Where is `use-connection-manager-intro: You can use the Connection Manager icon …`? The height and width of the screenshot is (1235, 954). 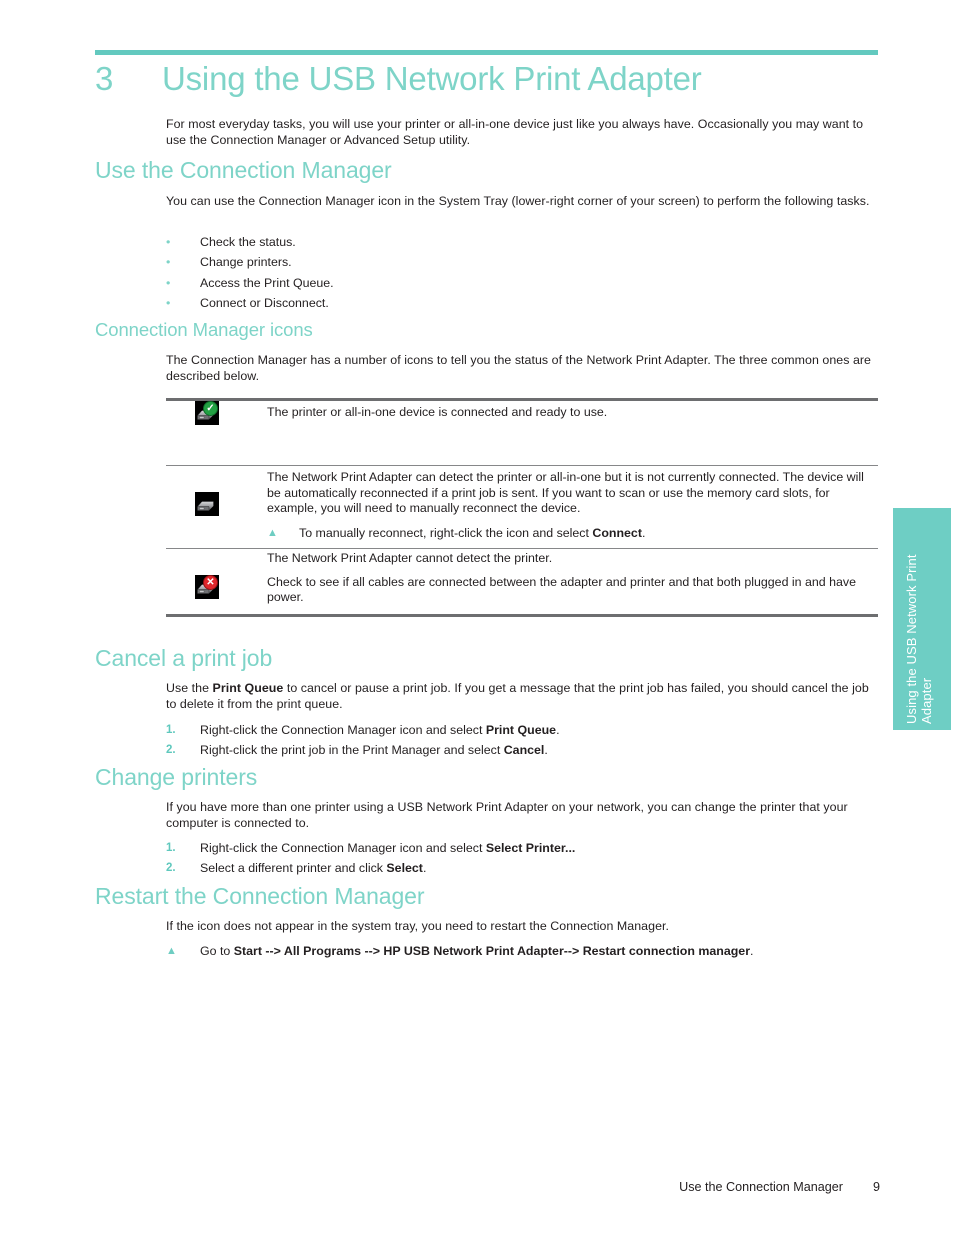 use-connection-manager-intro: You can use the Connection Manager icon … is located at coordinates (518, 201).